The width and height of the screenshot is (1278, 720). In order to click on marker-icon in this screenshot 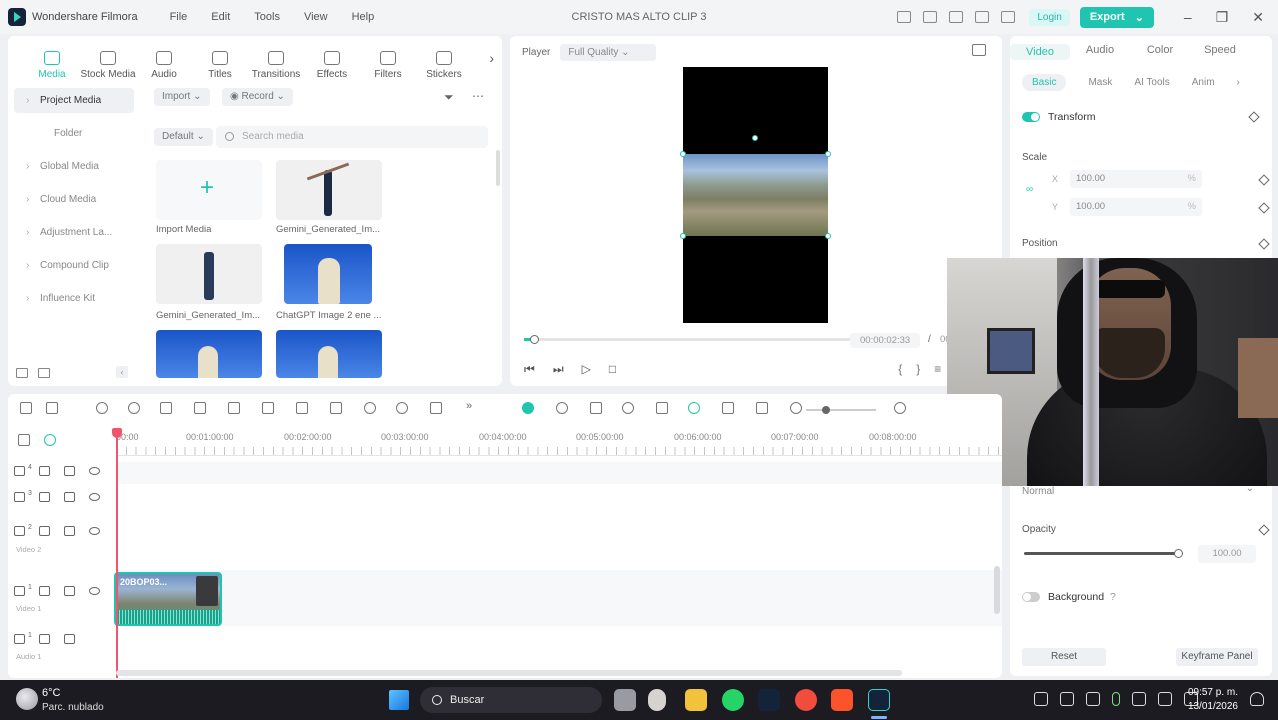, I will do `click(596, 408)`.